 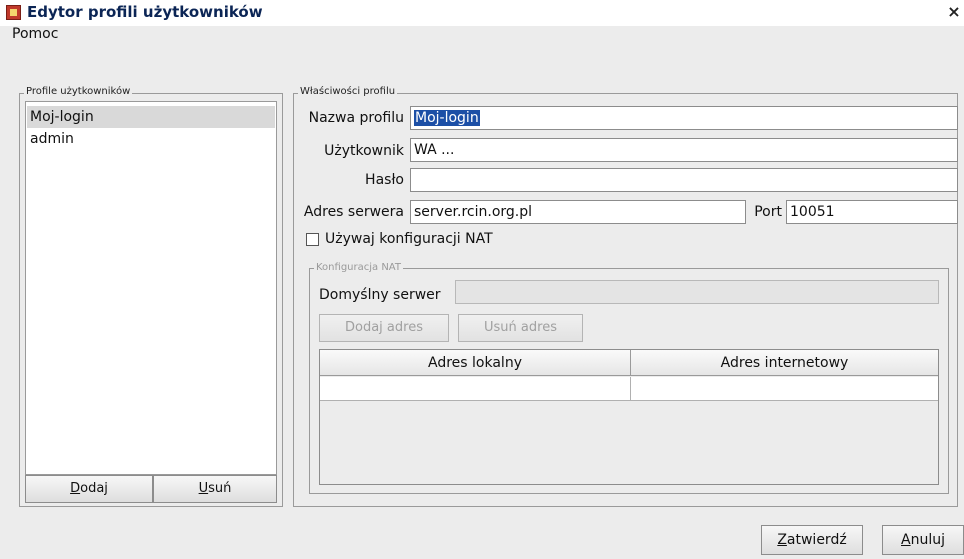 What do you see at coordinates (151, 139) in the screenshot?
I see `profile-item-admin: admin` at bounding box center [151, 139].